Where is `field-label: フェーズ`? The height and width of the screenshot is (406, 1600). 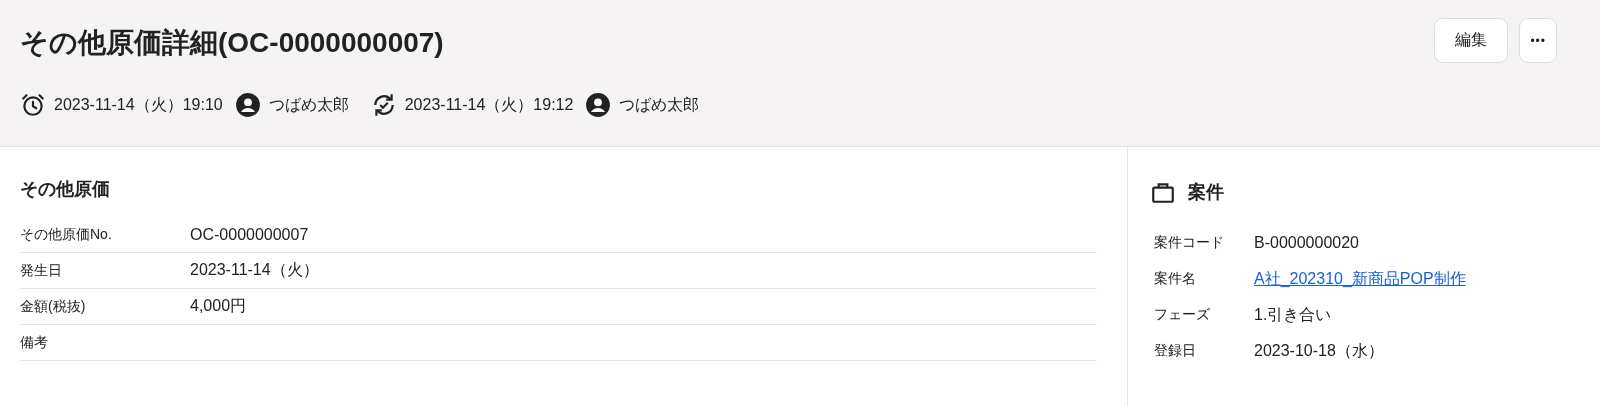 field-label: フェーズ is located at coordinates (1182, 315).